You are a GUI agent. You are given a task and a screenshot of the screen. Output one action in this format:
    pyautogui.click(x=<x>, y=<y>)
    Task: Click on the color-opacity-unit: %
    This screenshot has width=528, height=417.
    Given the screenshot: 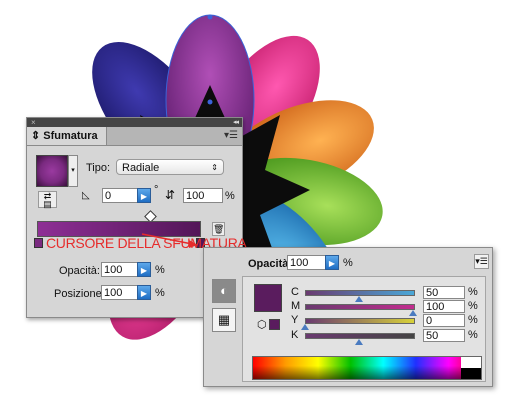 What is the action you would take?
    pyautogui.click(x=348, y=263)
    